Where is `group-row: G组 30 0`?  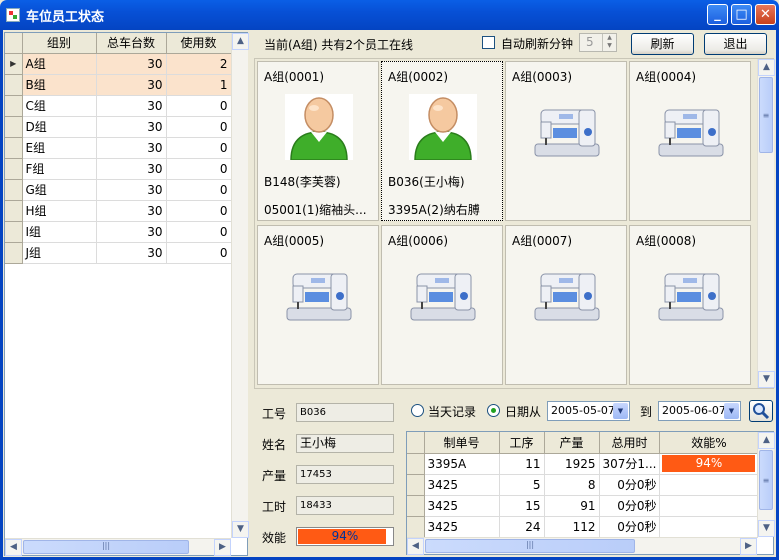
group-row: G组 30 0 is located at coordinates (118, 190).